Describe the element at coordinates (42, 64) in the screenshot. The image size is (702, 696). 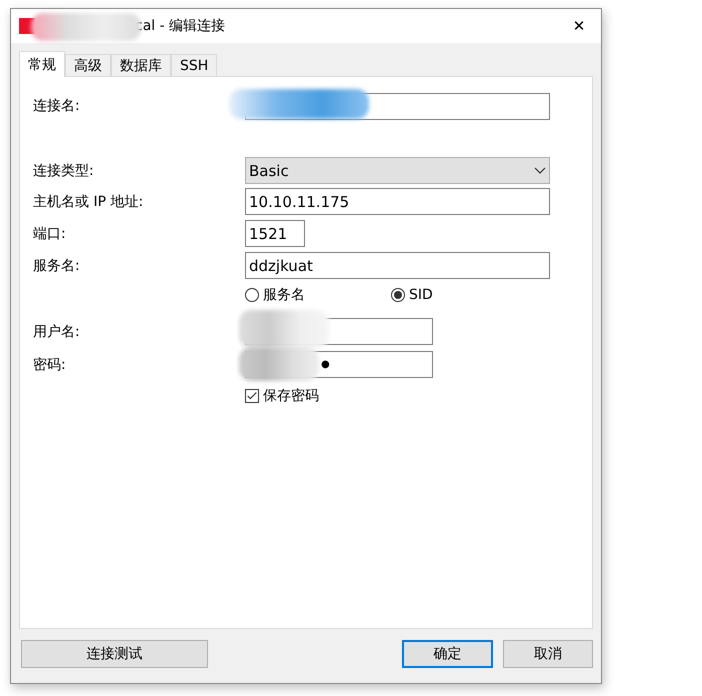
I see `tab: 常规` at that location.